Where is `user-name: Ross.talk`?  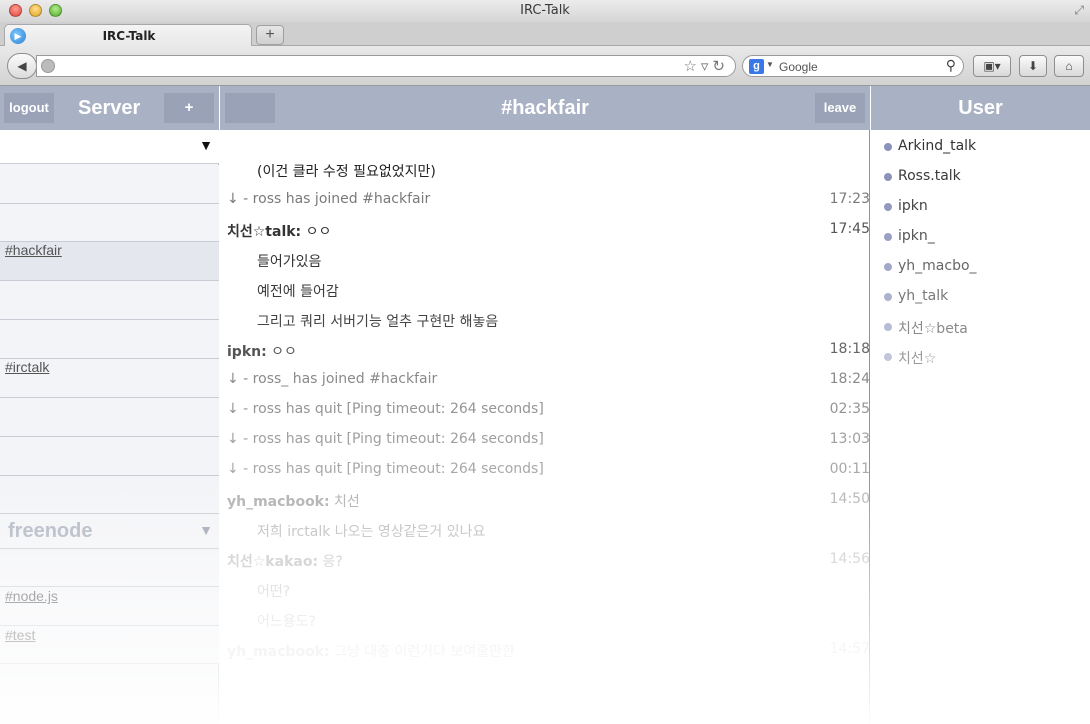
user-name: Ross.talk is located at coordinates (929, 176).